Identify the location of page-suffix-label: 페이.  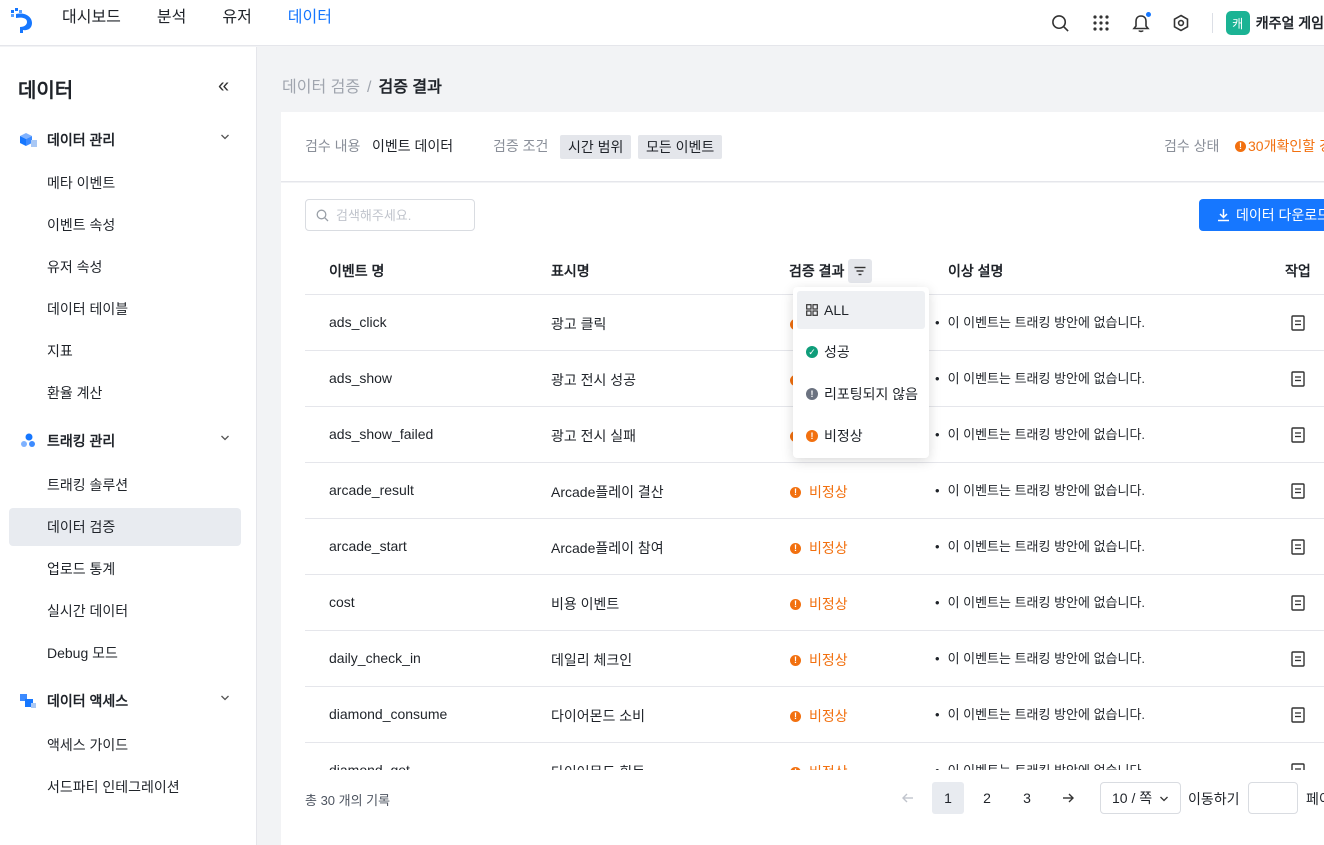
(1315, 799).